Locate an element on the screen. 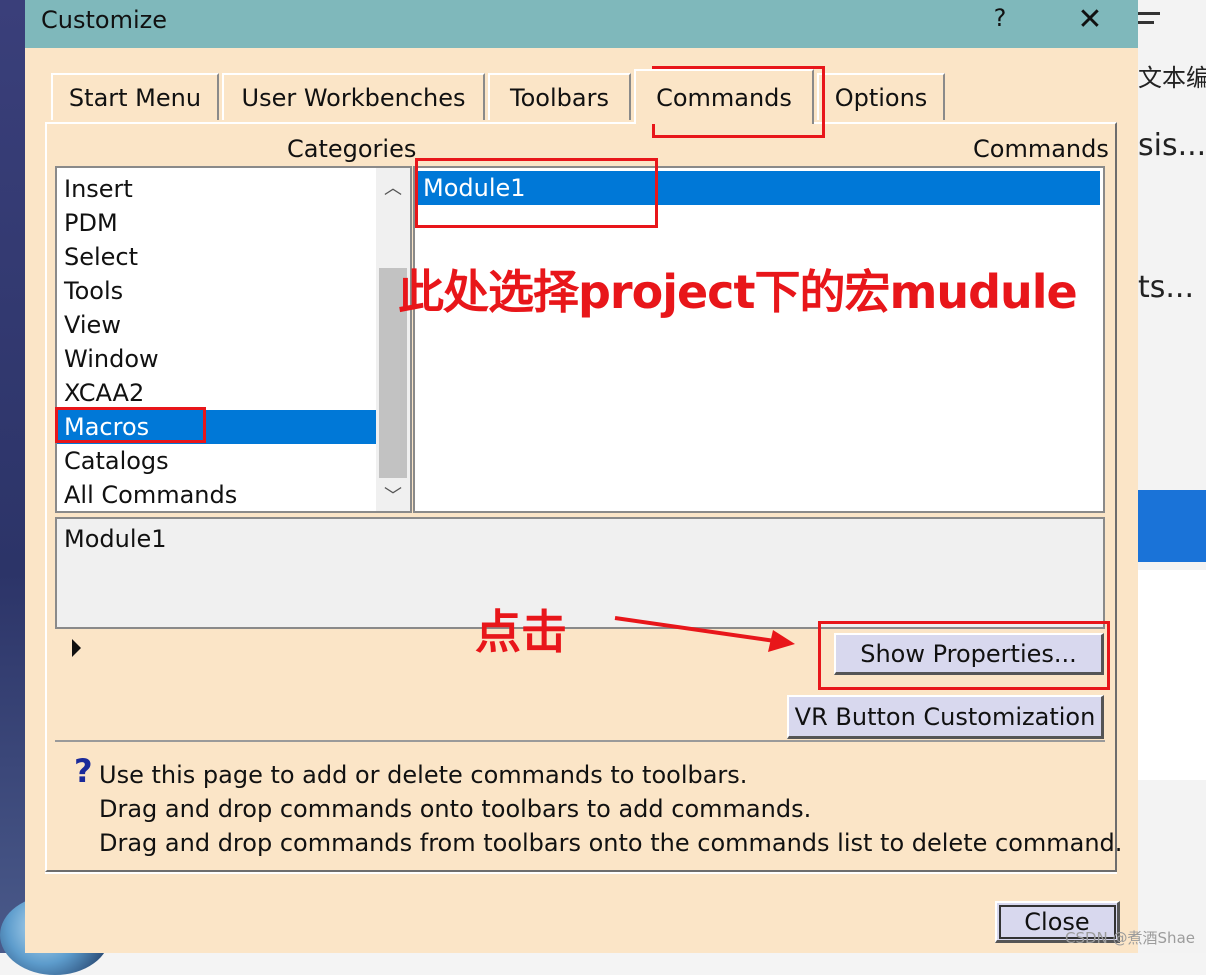  help-button: ? is located at coordinates (1000, 18).